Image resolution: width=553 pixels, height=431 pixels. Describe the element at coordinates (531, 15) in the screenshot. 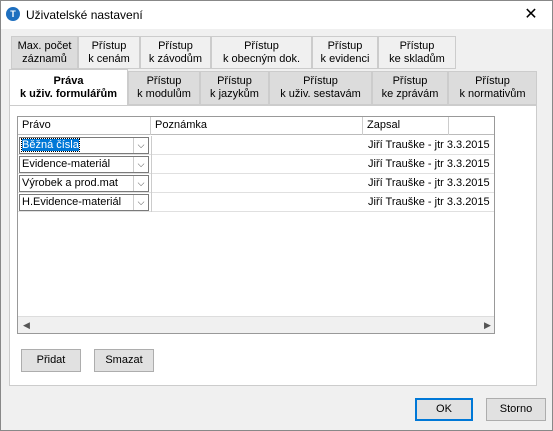

I see `close-button: ✕` at that location.